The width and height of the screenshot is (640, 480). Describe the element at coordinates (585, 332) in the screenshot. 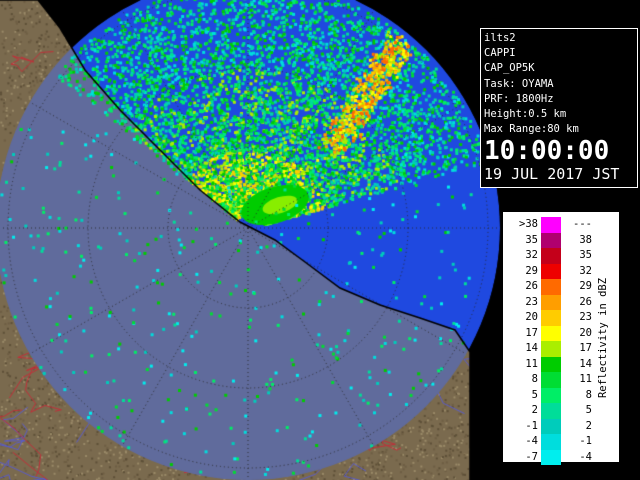

I see `legend-upper-bound: 20` at that location.